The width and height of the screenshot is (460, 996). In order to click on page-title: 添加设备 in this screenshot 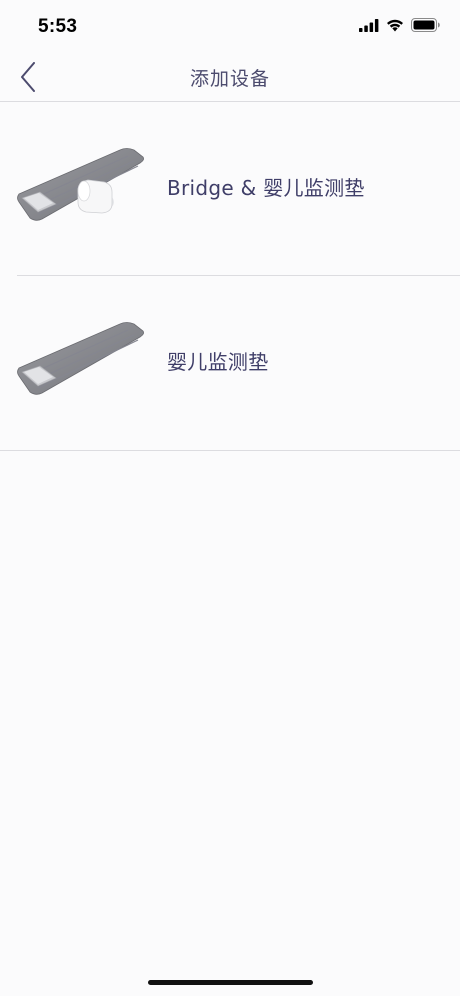, I will do `click(229, 79)`.